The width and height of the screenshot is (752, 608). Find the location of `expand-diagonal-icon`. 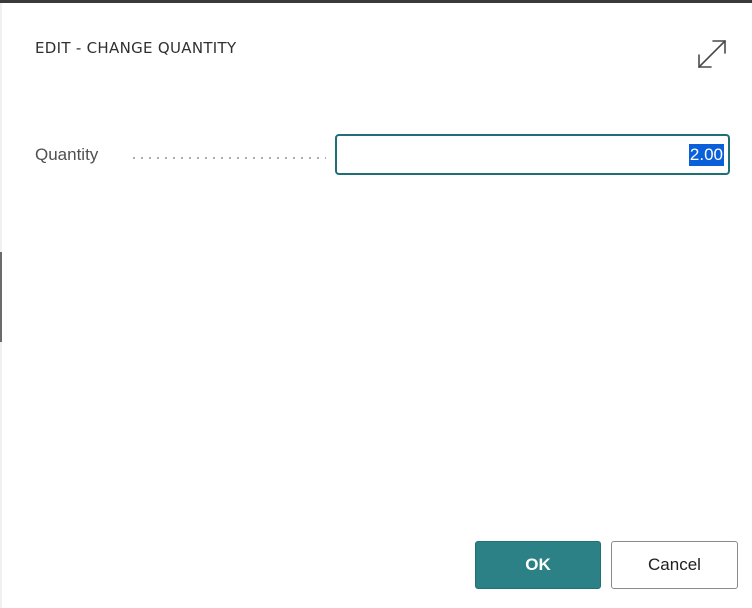

expand-diagonal-icon is located at coordinates (712, 54).